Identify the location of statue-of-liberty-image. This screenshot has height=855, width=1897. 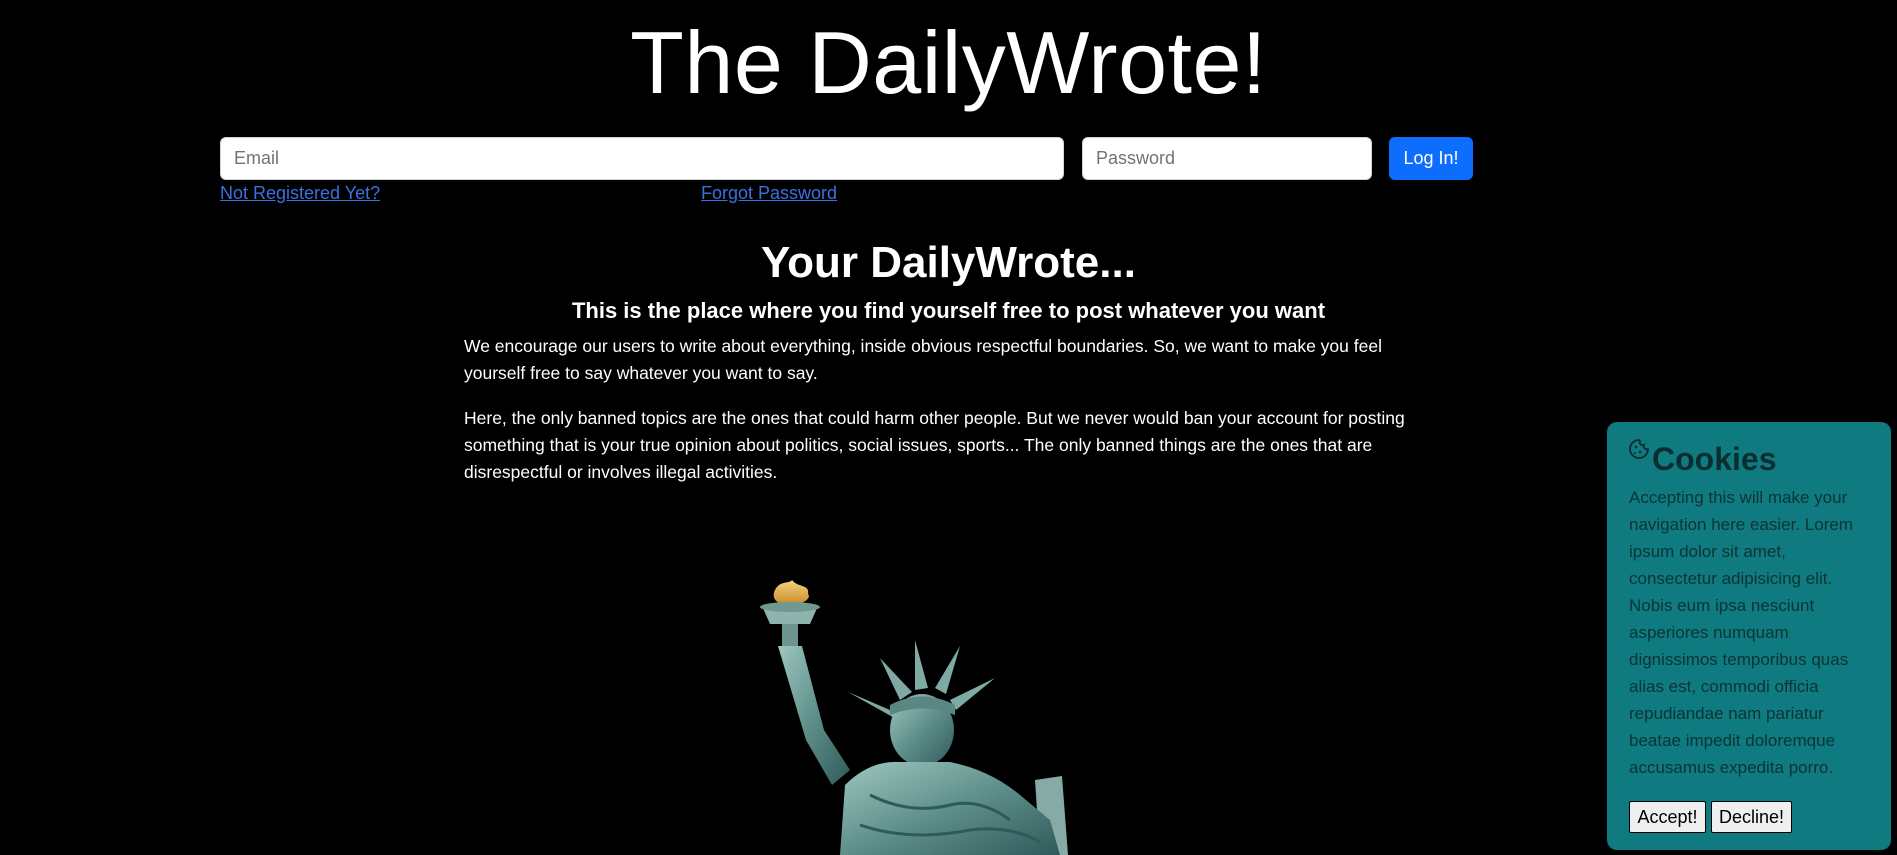
(914, 717).